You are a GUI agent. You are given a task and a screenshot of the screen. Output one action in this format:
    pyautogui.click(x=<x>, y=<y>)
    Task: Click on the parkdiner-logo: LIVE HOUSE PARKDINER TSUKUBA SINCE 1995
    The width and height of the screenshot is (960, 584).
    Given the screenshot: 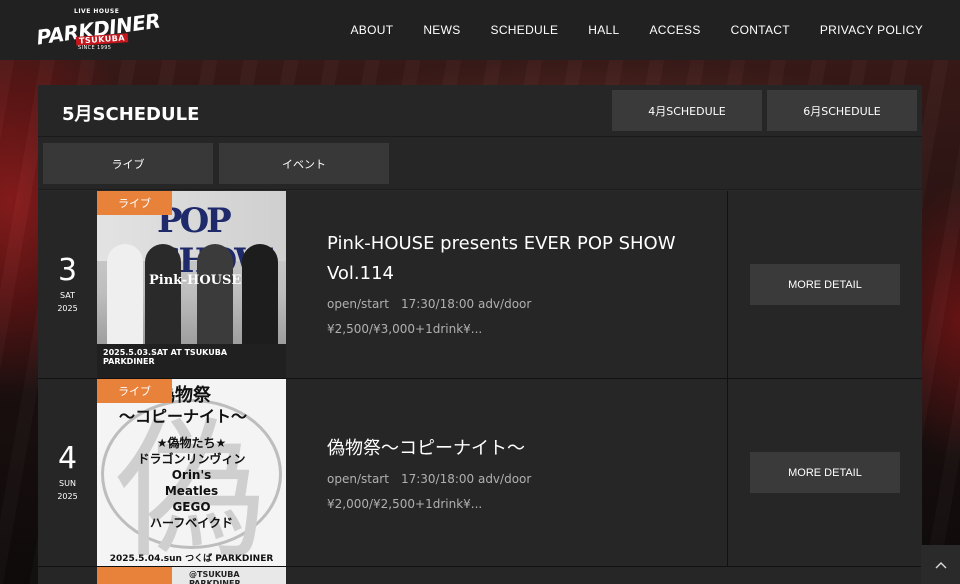 What is the action you would take?
    pyautogui.click(x=98, y=30)
    